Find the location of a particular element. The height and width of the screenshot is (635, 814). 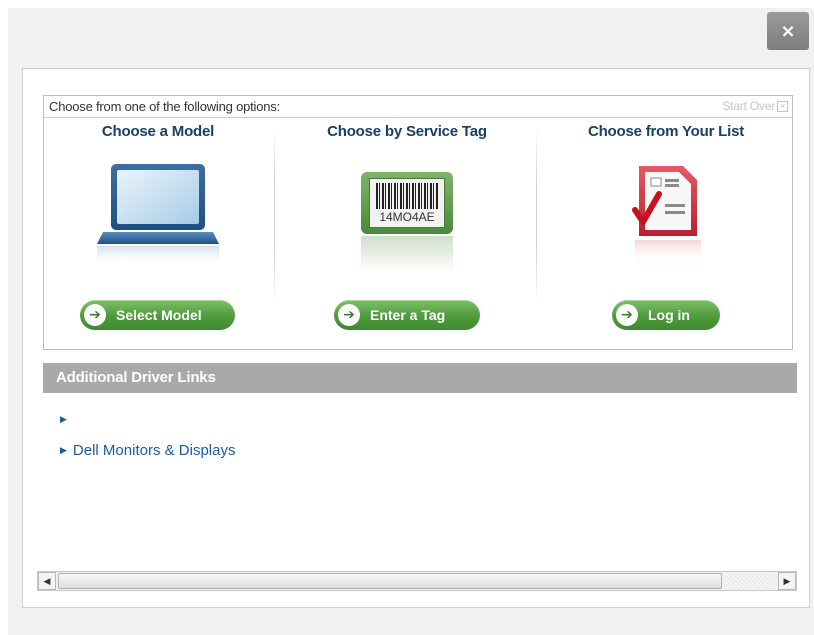

select-model-label: Select Model is located at coordinates (159, 315).